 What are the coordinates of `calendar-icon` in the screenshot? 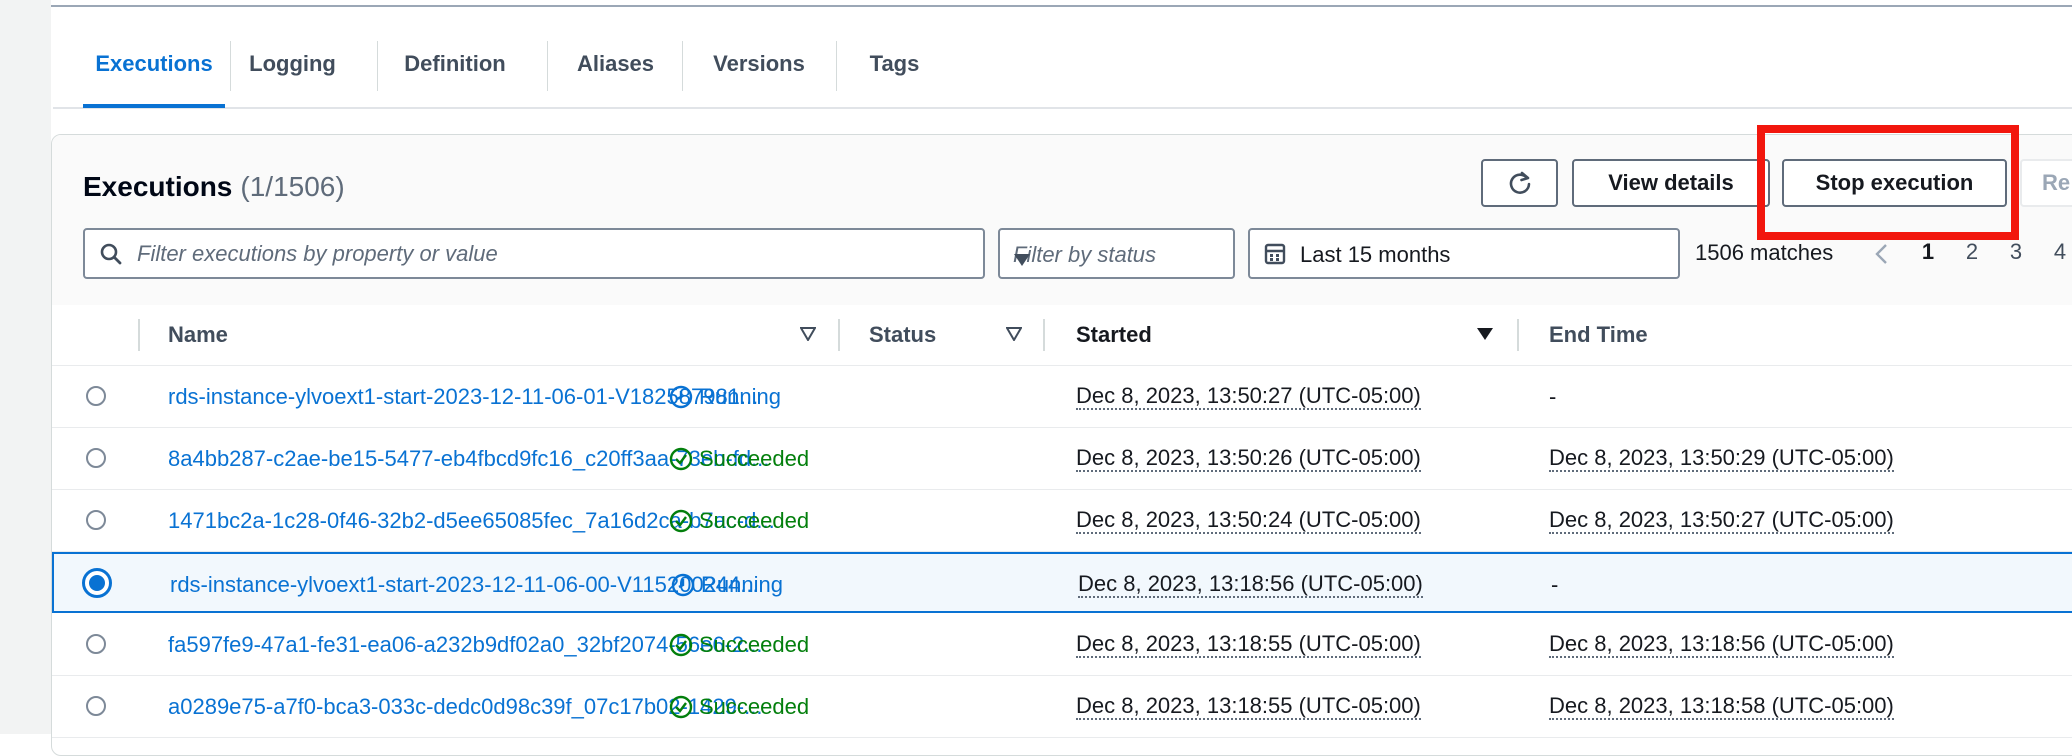 It's located at (1275, 257).